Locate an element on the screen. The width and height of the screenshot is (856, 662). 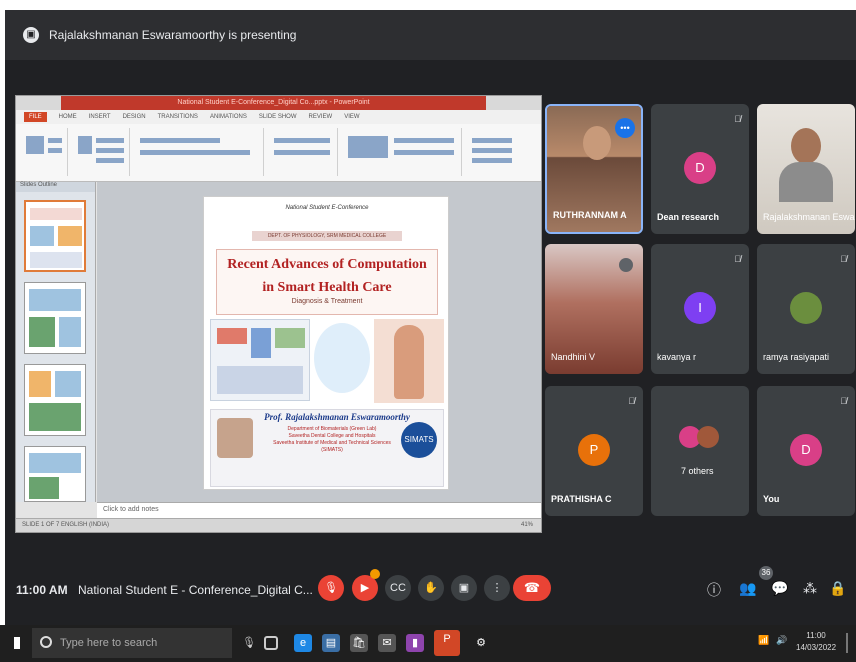
slide-illustrations is located at coordinates (327, 362).